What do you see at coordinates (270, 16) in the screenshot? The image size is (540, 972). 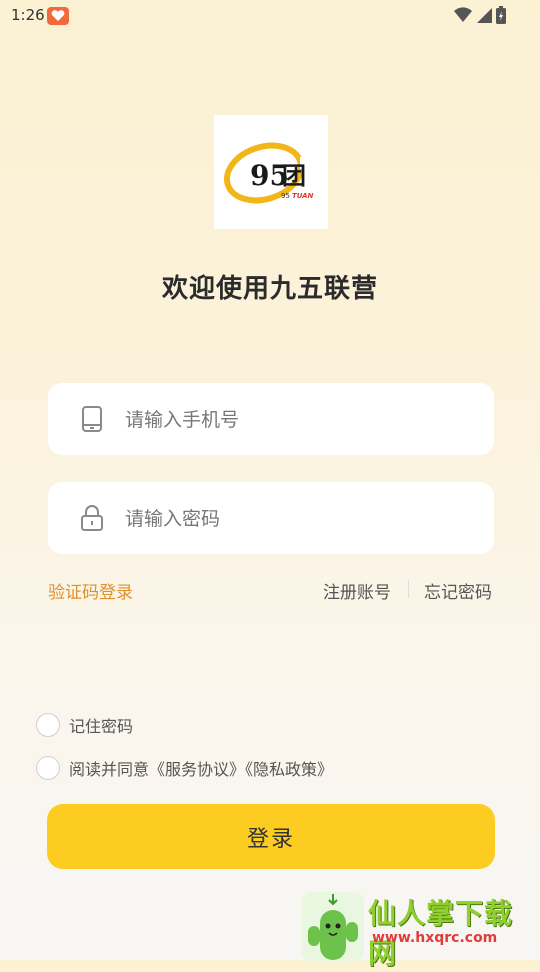 I see `status-bar: 1:26` at bounding box center [270, 16].